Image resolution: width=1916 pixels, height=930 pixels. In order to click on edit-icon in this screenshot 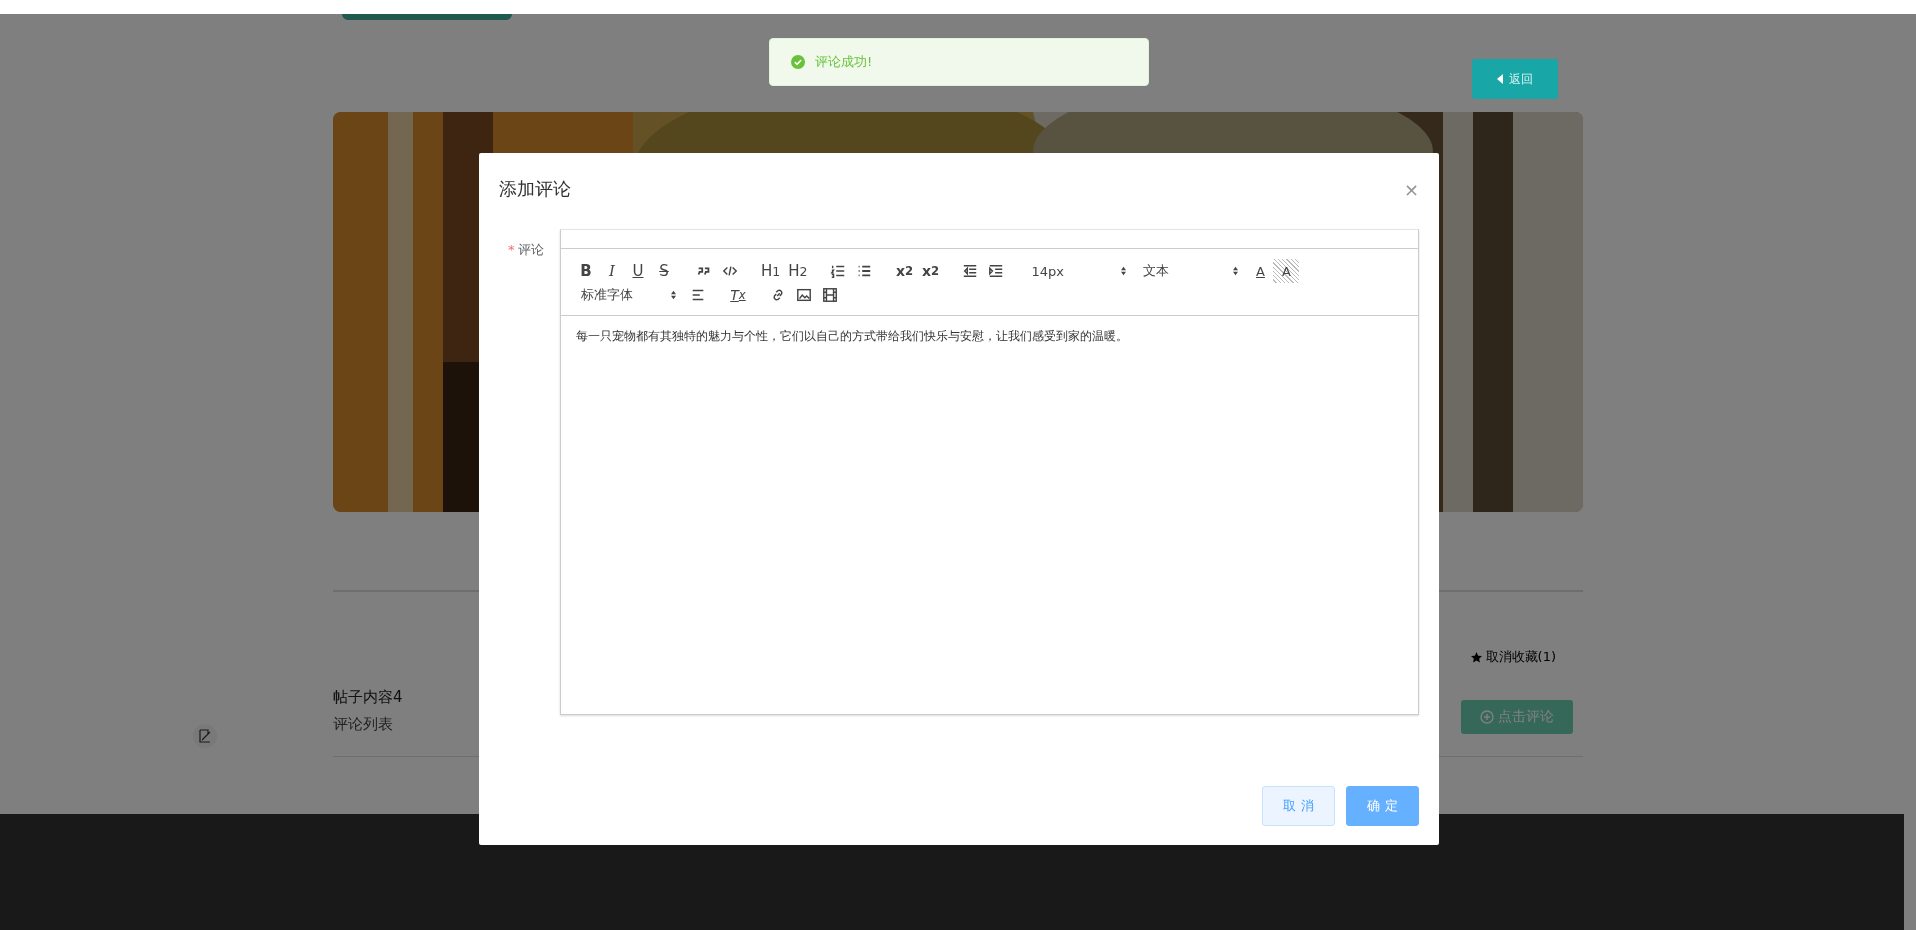, I will do `click(205, 736)`.